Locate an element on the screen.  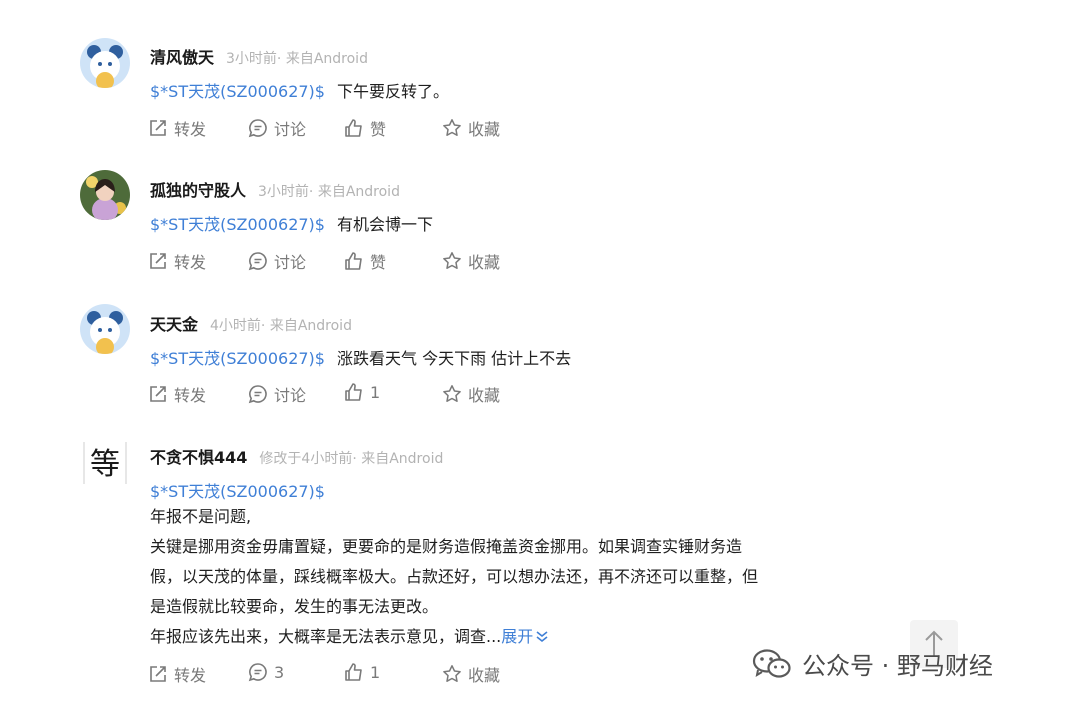
comment-line: 关键是挪用资金毋庸置疑，更要命的是财务造假掩盖资金挪用。如果调查实锤财务造 is located at coordinates (446, 546).